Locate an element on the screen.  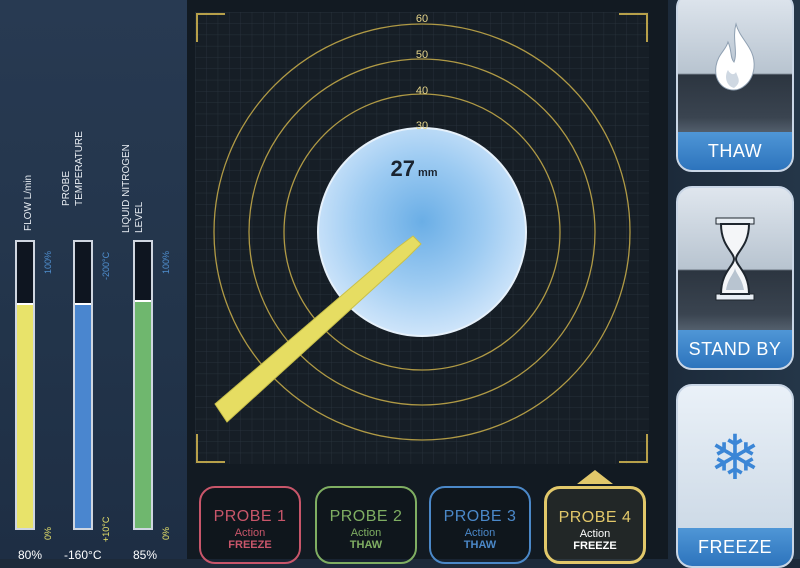
standby-button: STAND BY is located at coordinates (735, 278).